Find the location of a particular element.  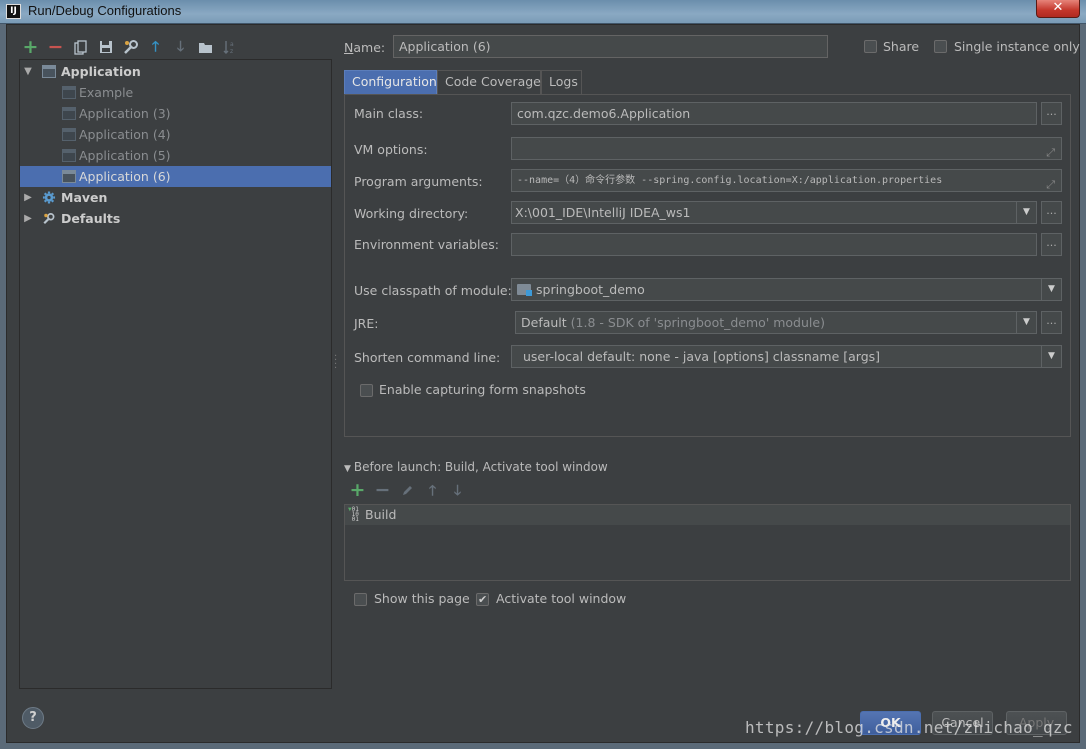

sort-icon: az is located at coordinates (230, 47).